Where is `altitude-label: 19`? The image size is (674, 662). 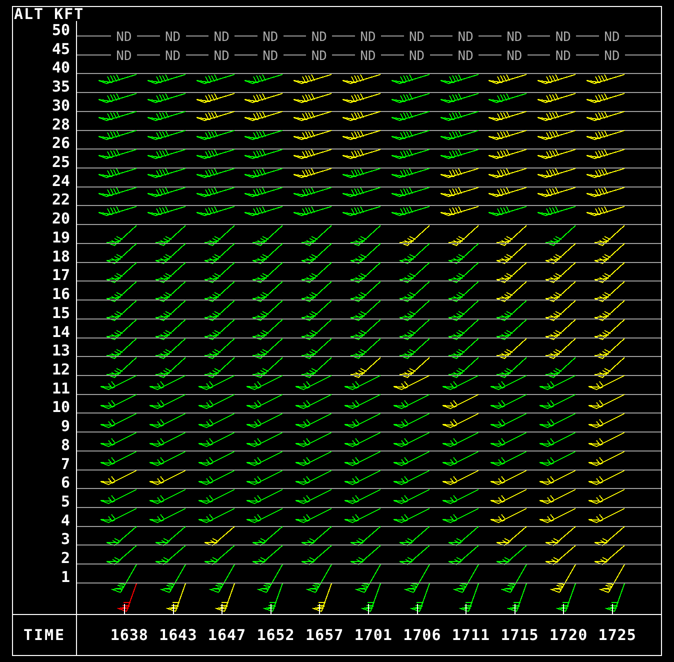 altitude-label: 19 is located at coordinates (61, 237).